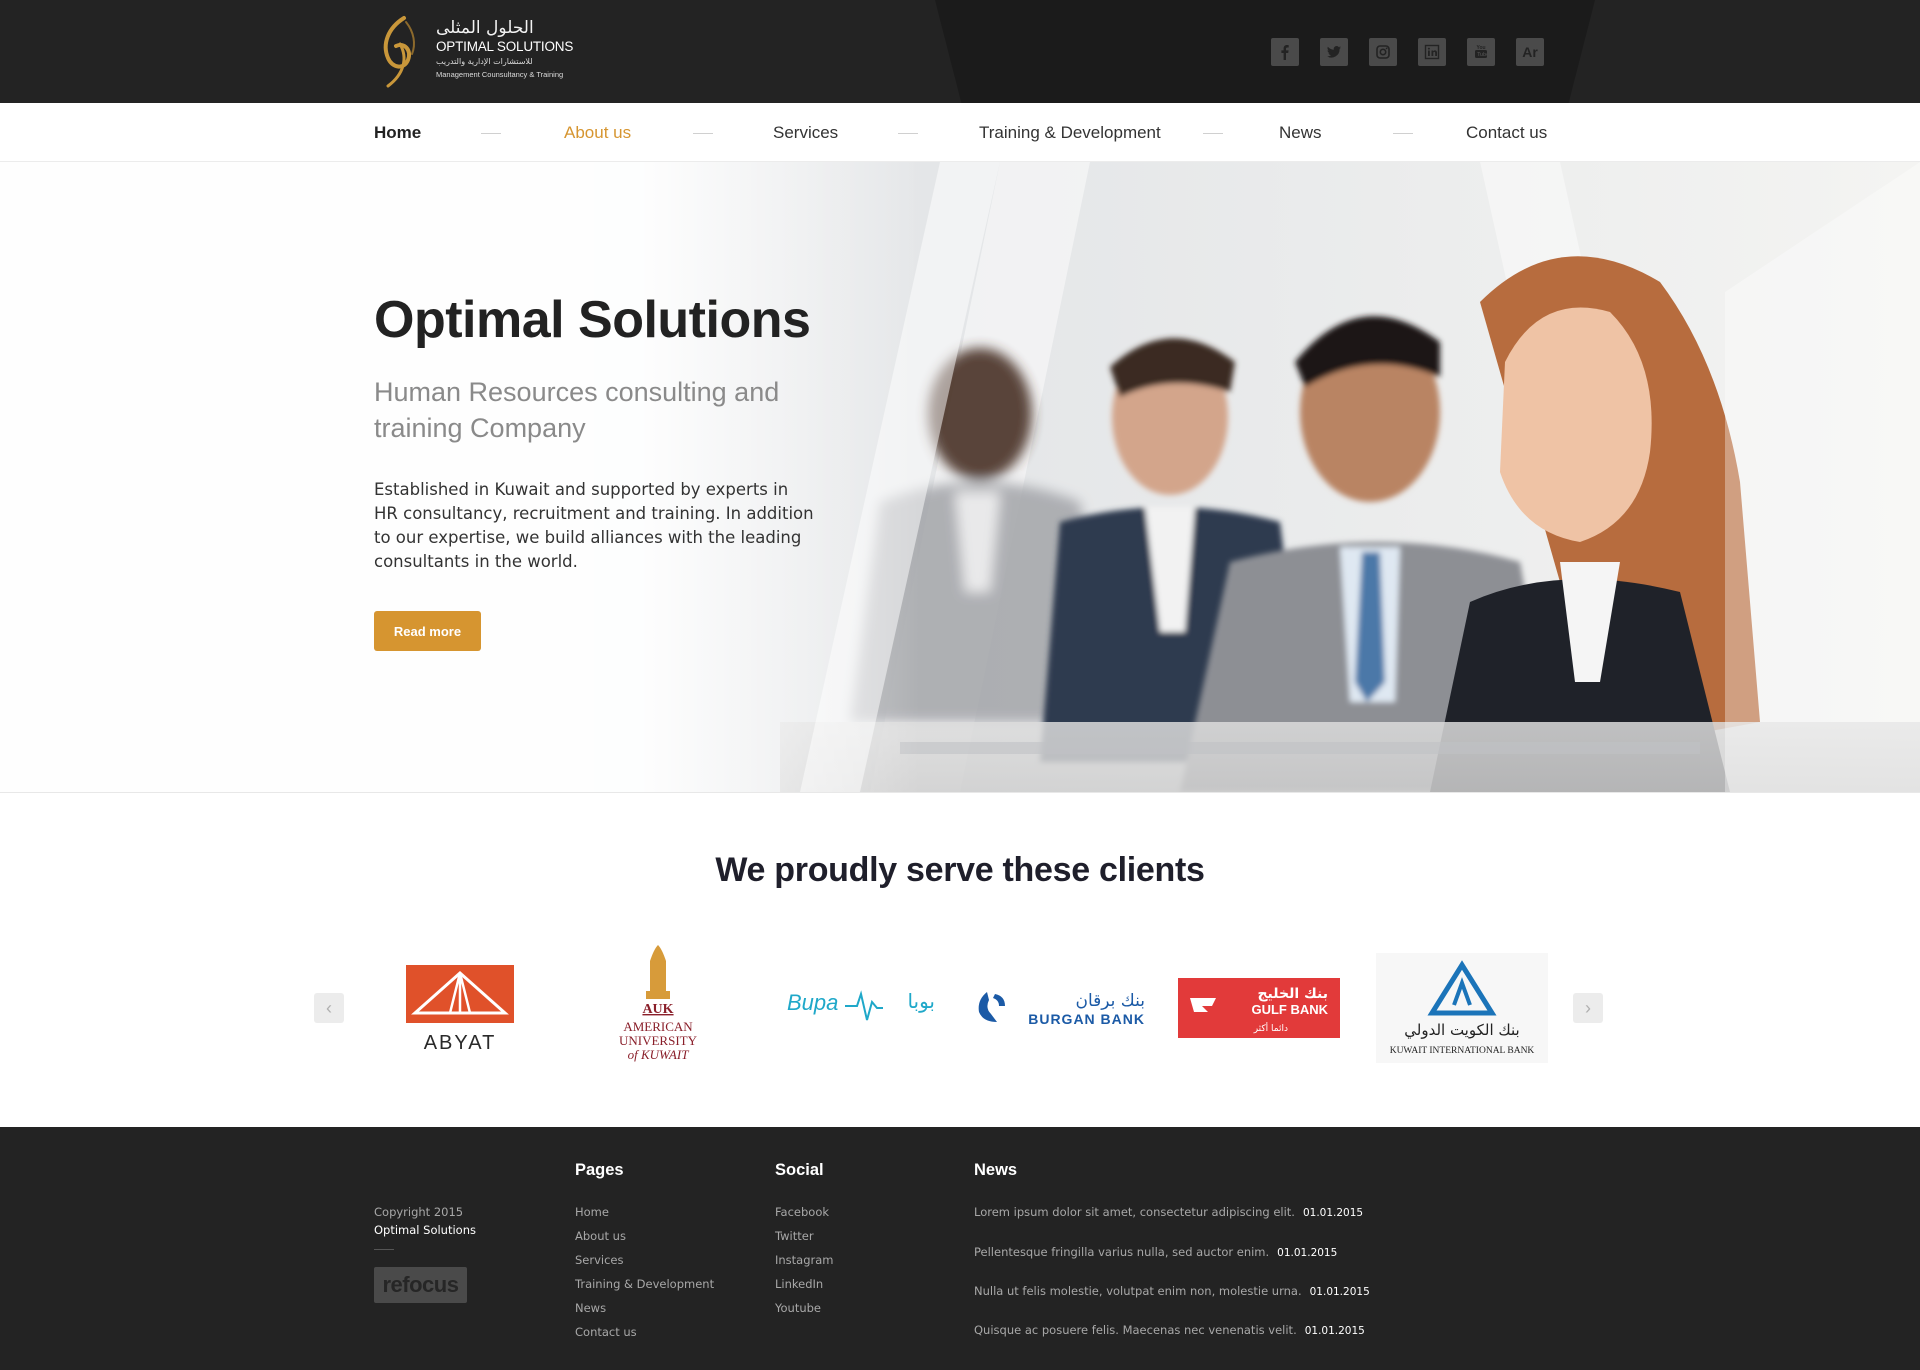  I want to click on logo-english-name: OPTIMAL SOLUTIONS, so click(505, 46).